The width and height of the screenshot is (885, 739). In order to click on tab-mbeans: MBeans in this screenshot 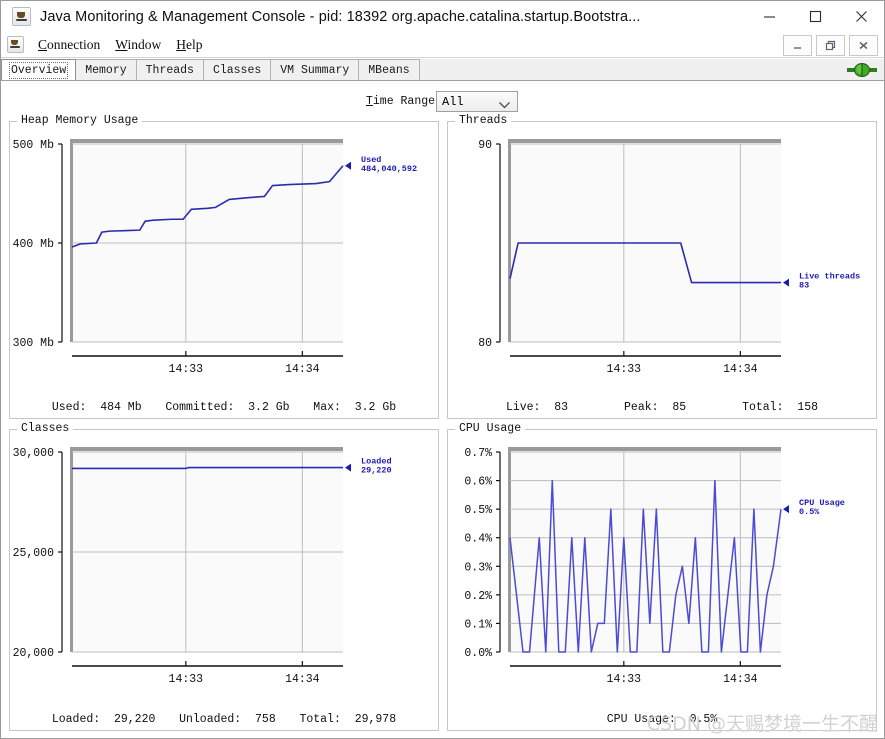, I will do `click(389, 69)`.